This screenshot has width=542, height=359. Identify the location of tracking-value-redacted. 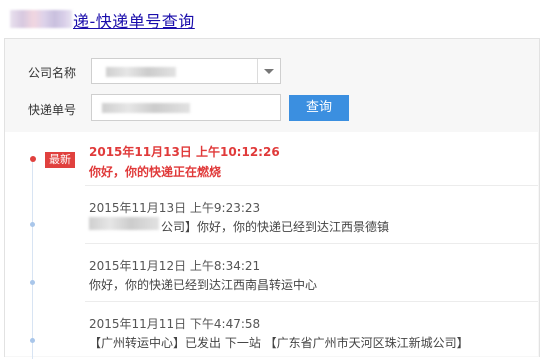
(146, 108).